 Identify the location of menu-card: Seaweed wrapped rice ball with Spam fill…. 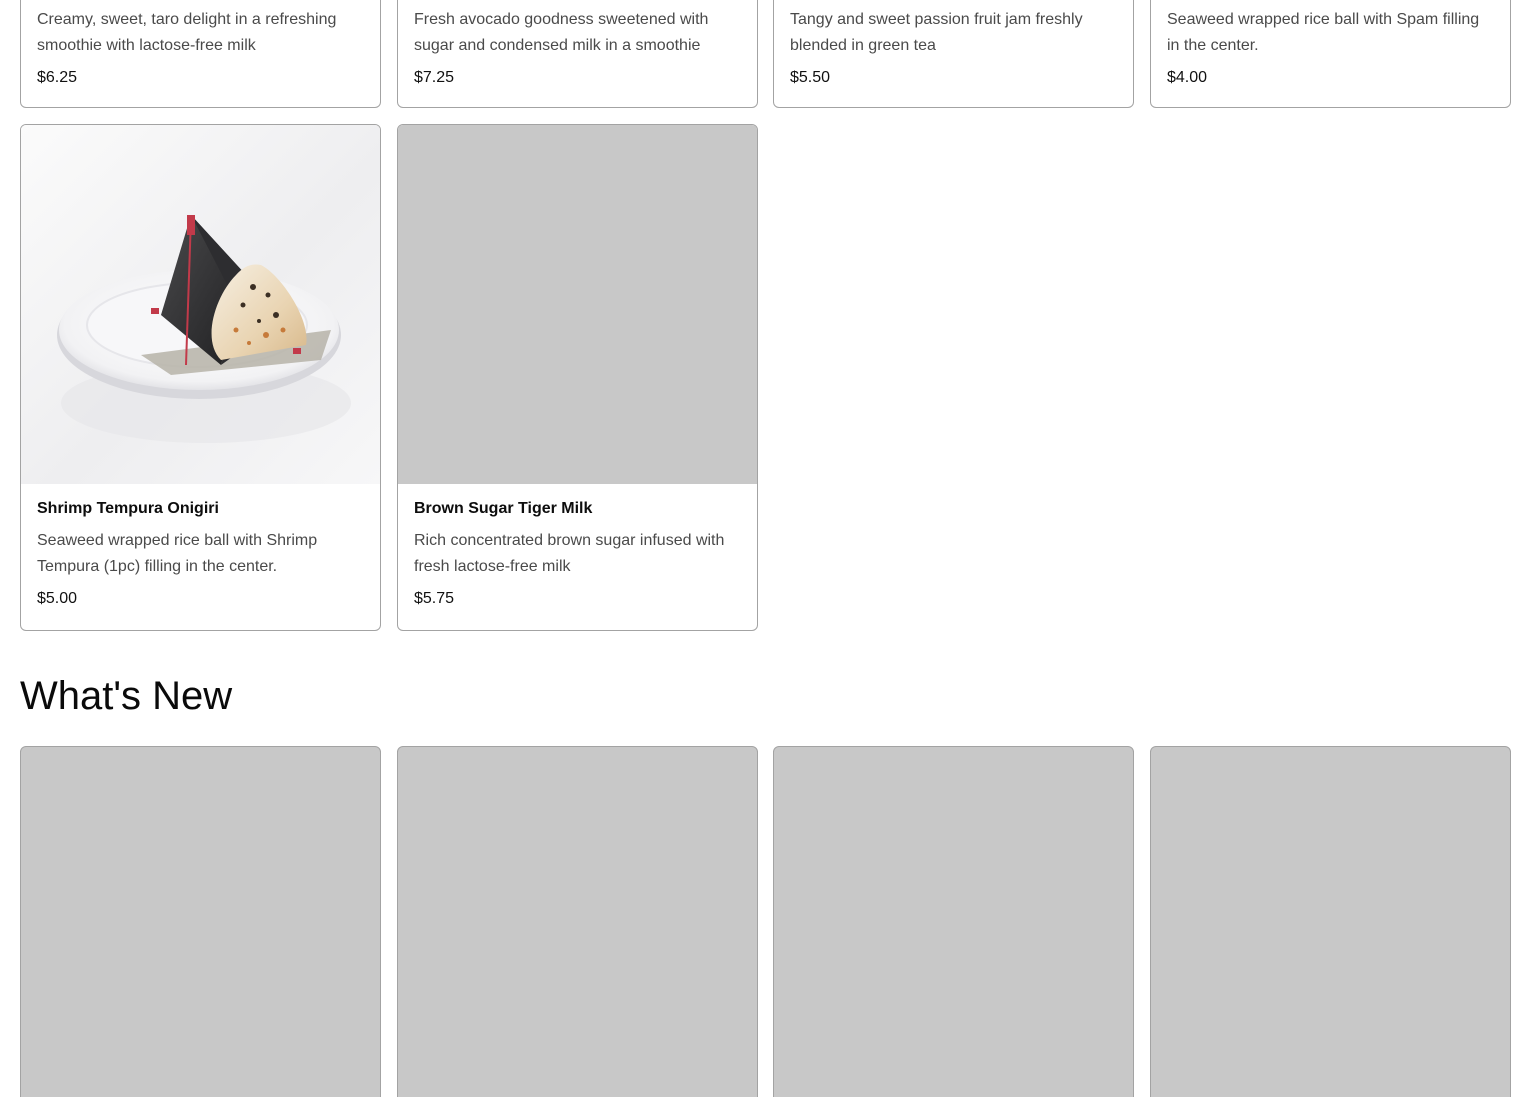
(1330, 54).